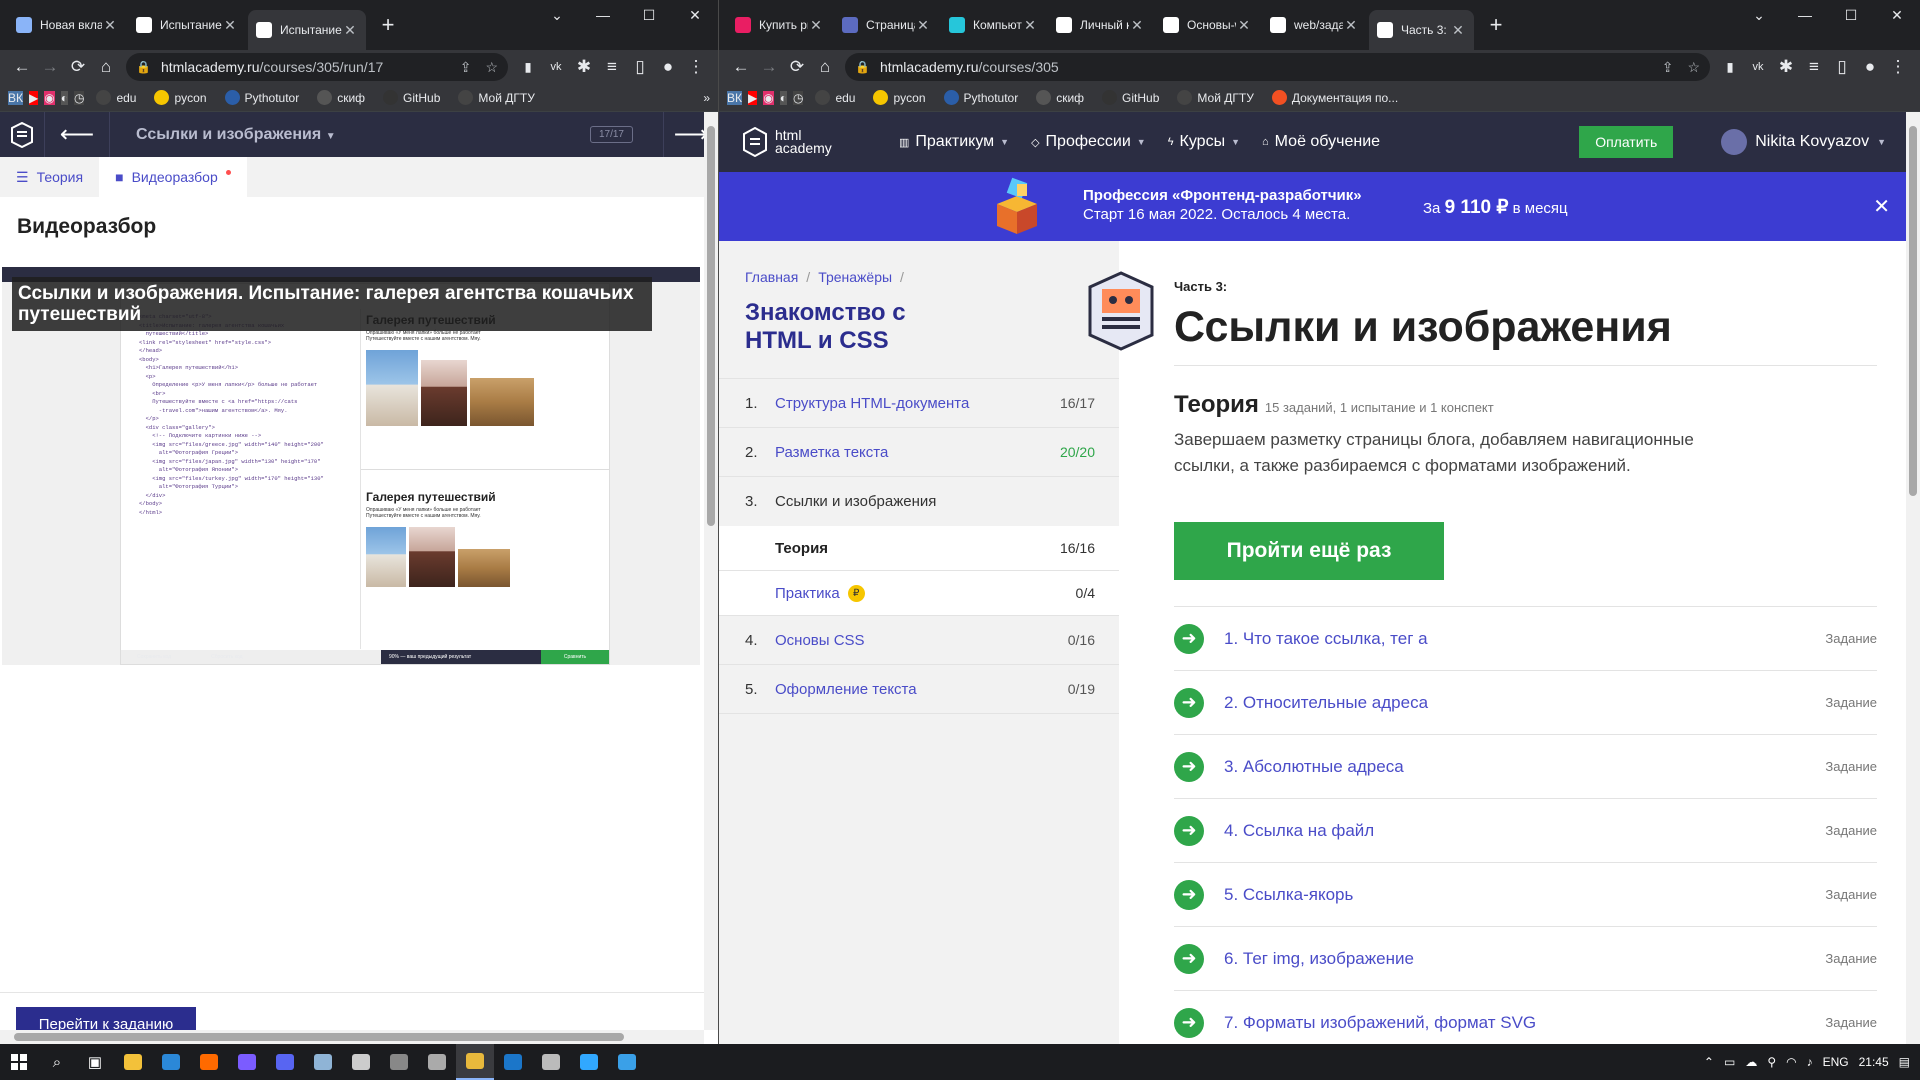 The height and width of the screenshot is (1080, 1920). What do you see at coordinates (919, 640) in the screenshot?
I see `chapter-item: 4. Основы CSS 0/16` at bounding box center [919, 640].